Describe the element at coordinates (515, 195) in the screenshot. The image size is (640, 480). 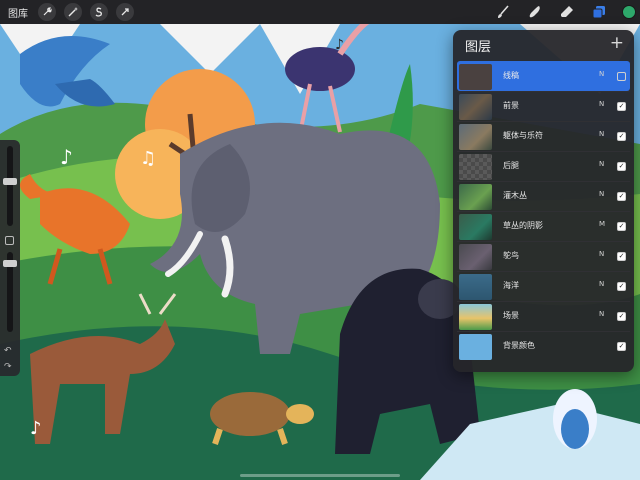
I see `layer-name: 灌木丛` at that location.